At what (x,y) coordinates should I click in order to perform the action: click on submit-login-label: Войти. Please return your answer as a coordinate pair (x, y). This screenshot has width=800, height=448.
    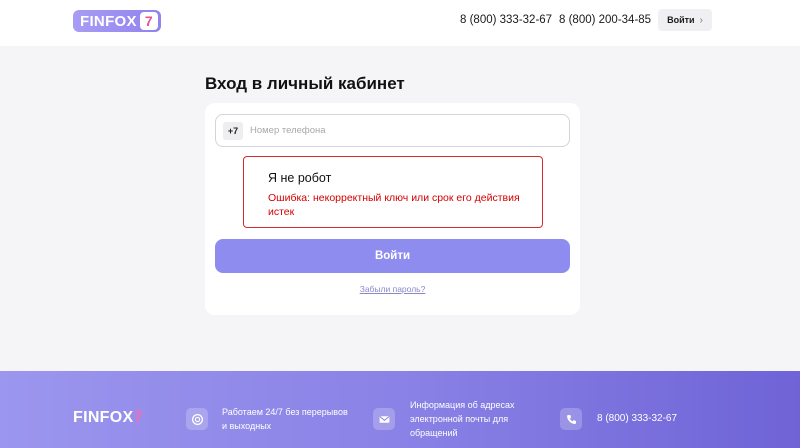
    Looking at the image, I should click on (392, 256).